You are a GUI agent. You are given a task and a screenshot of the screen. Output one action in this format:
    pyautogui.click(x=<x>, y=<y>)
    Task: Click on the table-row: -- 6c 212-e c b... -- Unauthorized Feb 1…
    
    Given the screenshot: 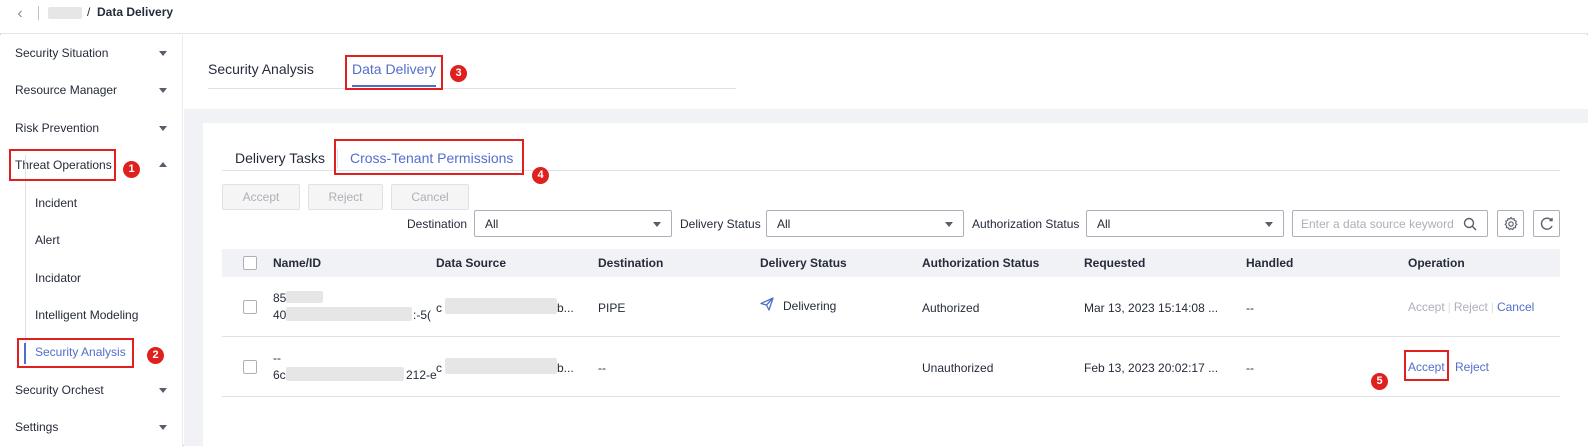 What is the action you would take?
    pyautogui.click(x=891, y=367)
    